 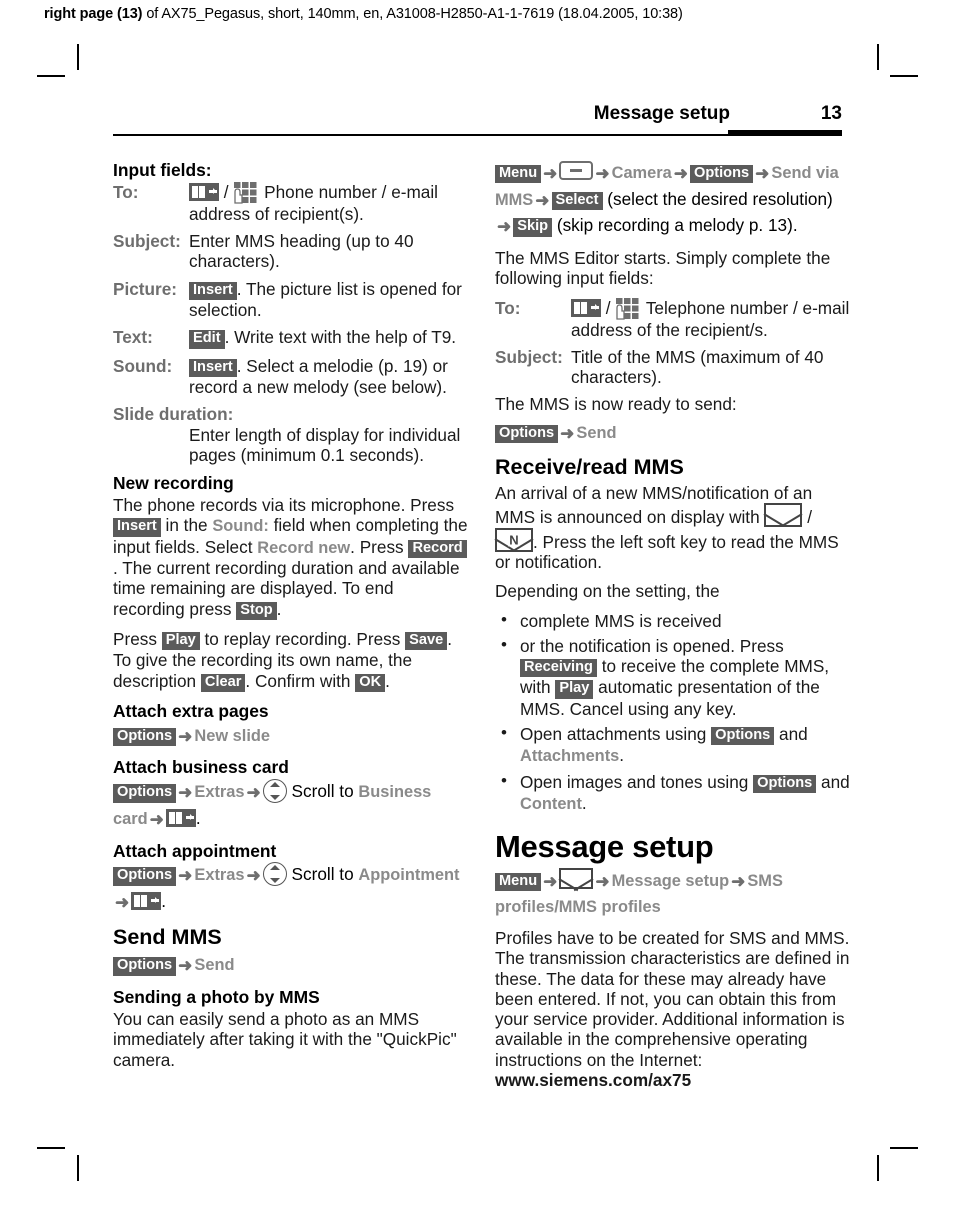 What do you see at coordinates (240, 526) in the screenshot?
I see `menu-item-sound: Sound:` at bounding box center [240, 526].